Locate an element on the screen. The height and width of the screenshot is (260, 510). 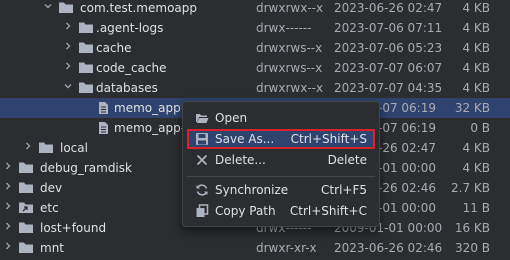
tree-row: databases drwxrwx--x 2023-07-07 04:35 4 KB is located at coordinates (255, 88).